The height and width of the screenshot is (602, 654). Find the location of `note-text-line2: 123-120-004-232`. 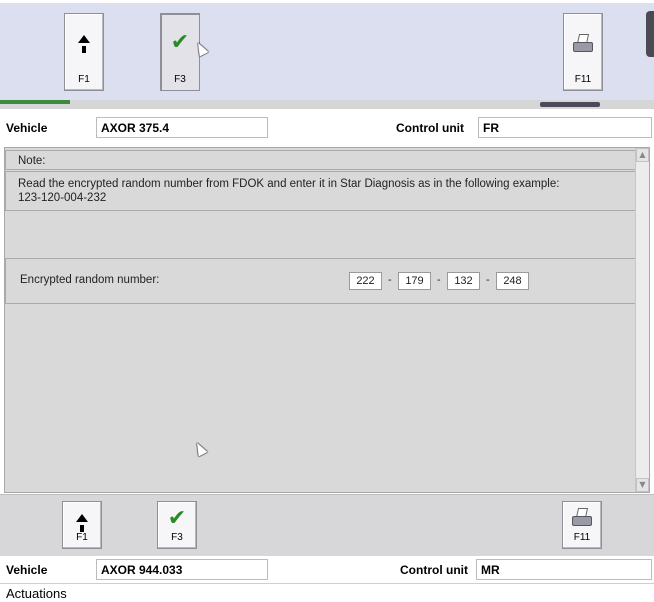

note-text-line2: 123-120-004-232 is located at coordinates (62, 198).